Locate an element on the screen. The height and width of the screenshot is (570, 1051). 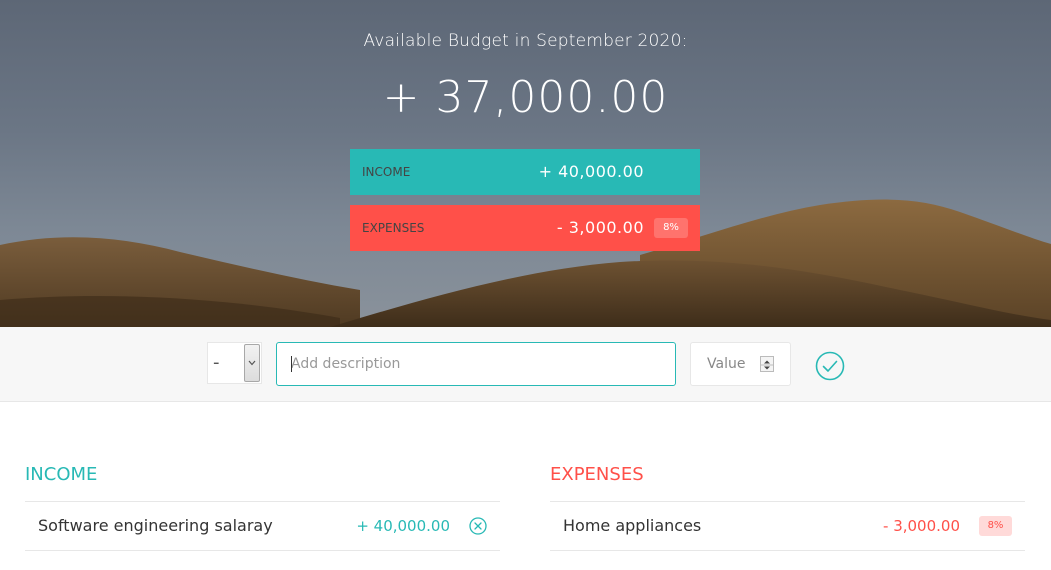
close-circle-icon is located at coordinates (478, 526).